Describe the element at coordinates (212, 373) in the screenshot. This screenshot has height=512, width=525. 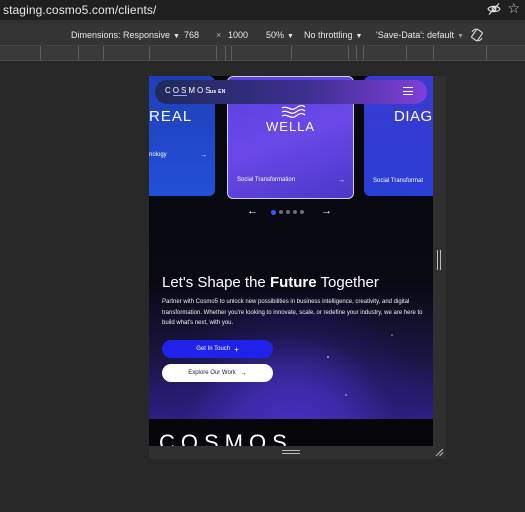
I see `button-label: Explore Our Work` at that location.